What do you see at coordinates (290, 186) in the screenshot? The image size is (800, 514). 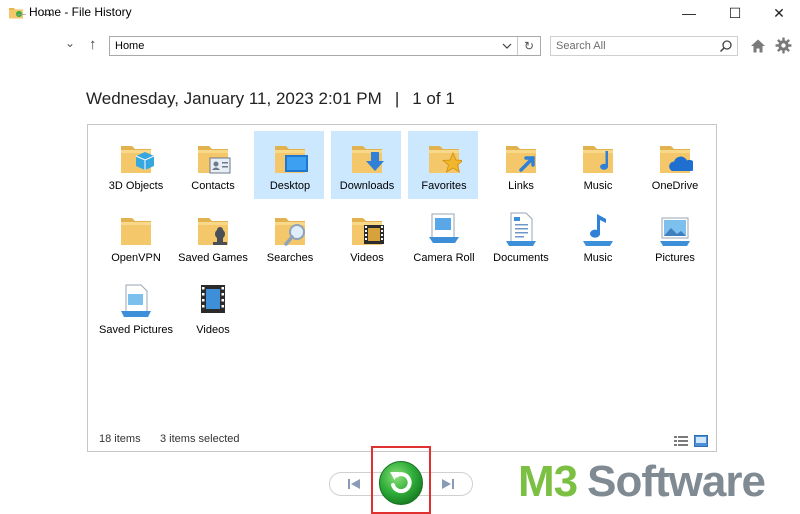 I see `file-item-label: Desktop` at bounding box center [290, 186].